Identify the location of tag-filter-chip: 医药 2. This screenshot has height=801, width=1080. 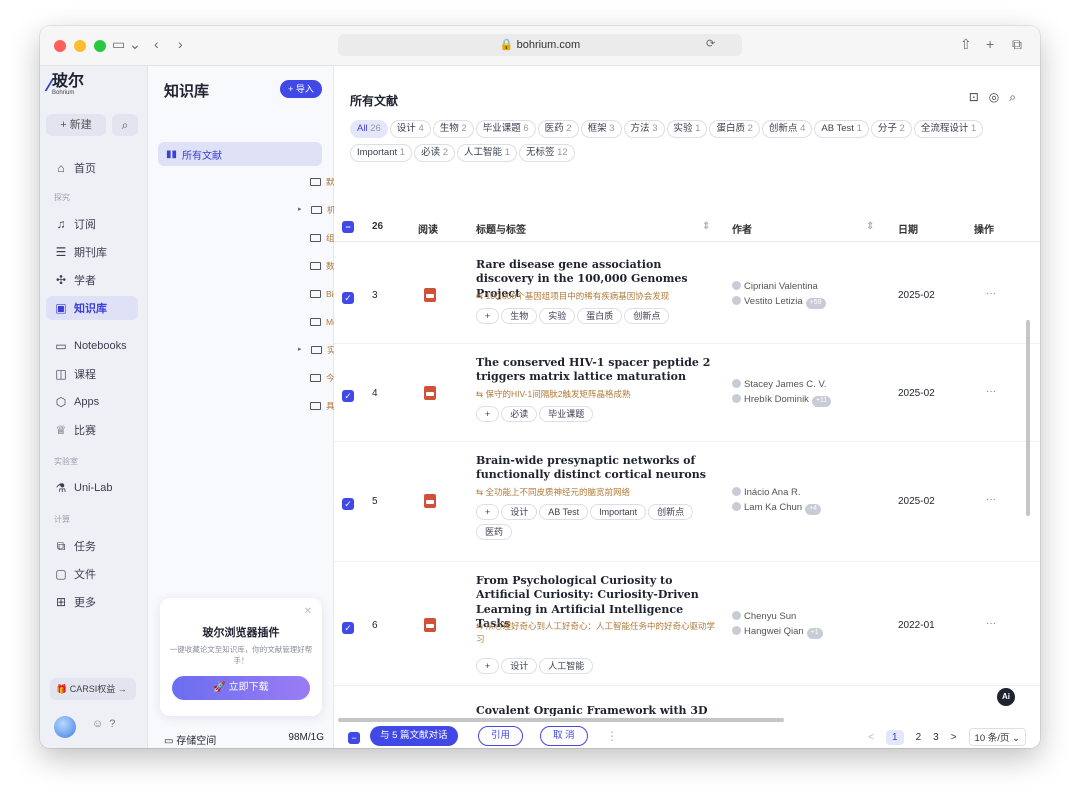
(558, 129).